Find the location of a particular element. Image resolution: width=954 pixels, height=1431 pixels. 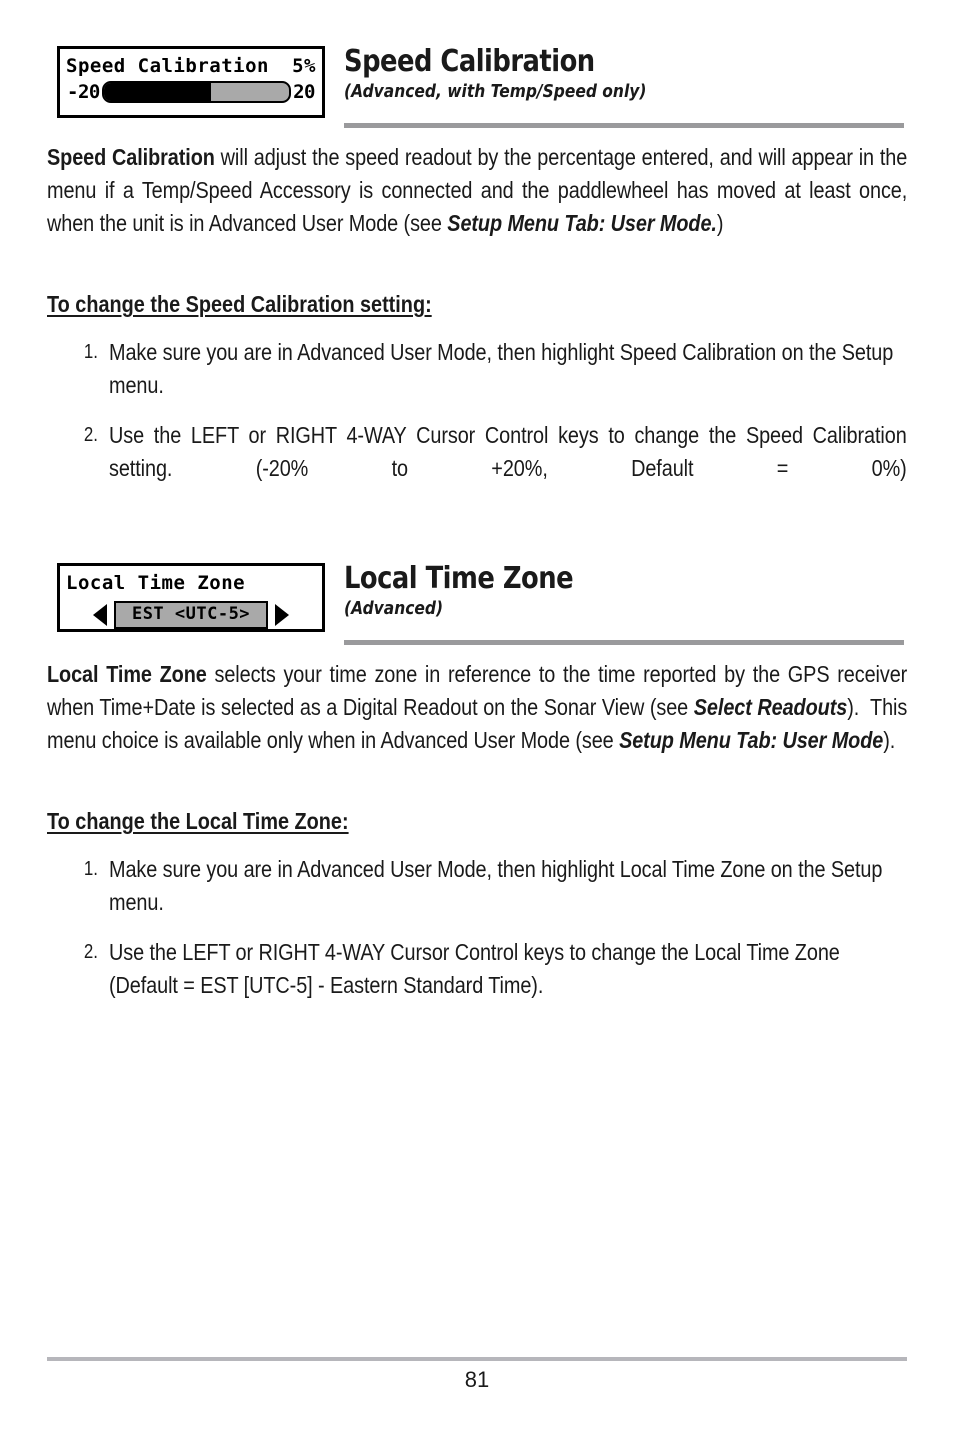

heading-block: Local Time Zone (Advanced) is located at coordinates (625, 591).